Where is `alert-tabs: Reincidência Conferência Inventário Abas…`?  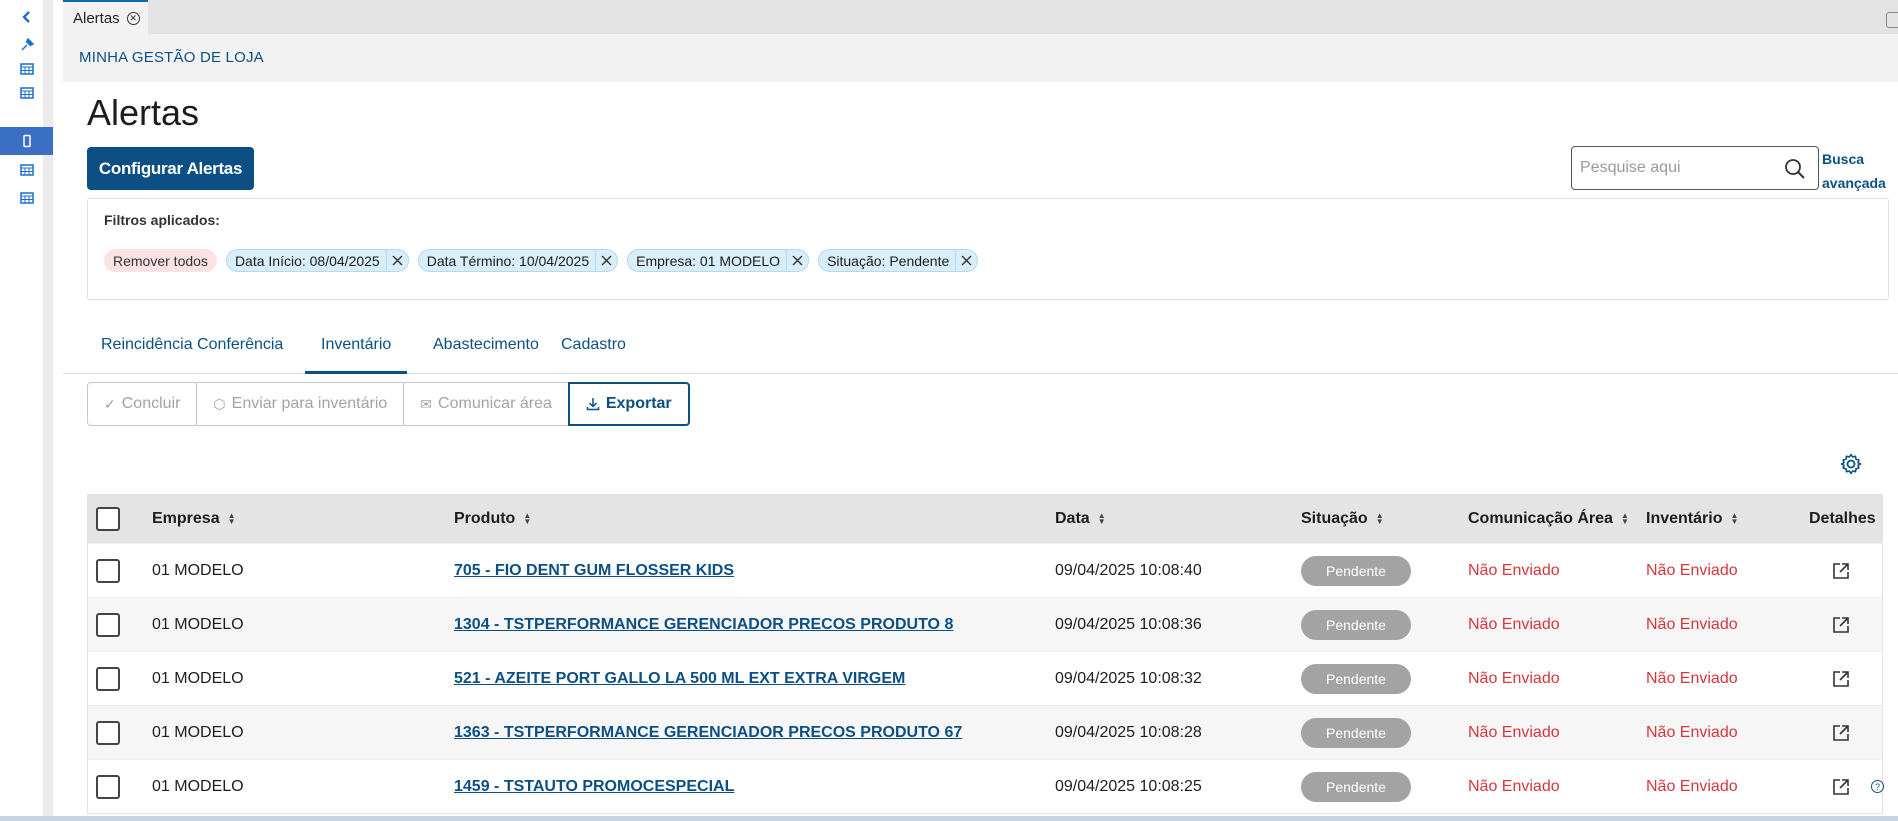 alert-tabs: Reincidência Conferência Inventário Abas… is located at coordinates (980, 352).